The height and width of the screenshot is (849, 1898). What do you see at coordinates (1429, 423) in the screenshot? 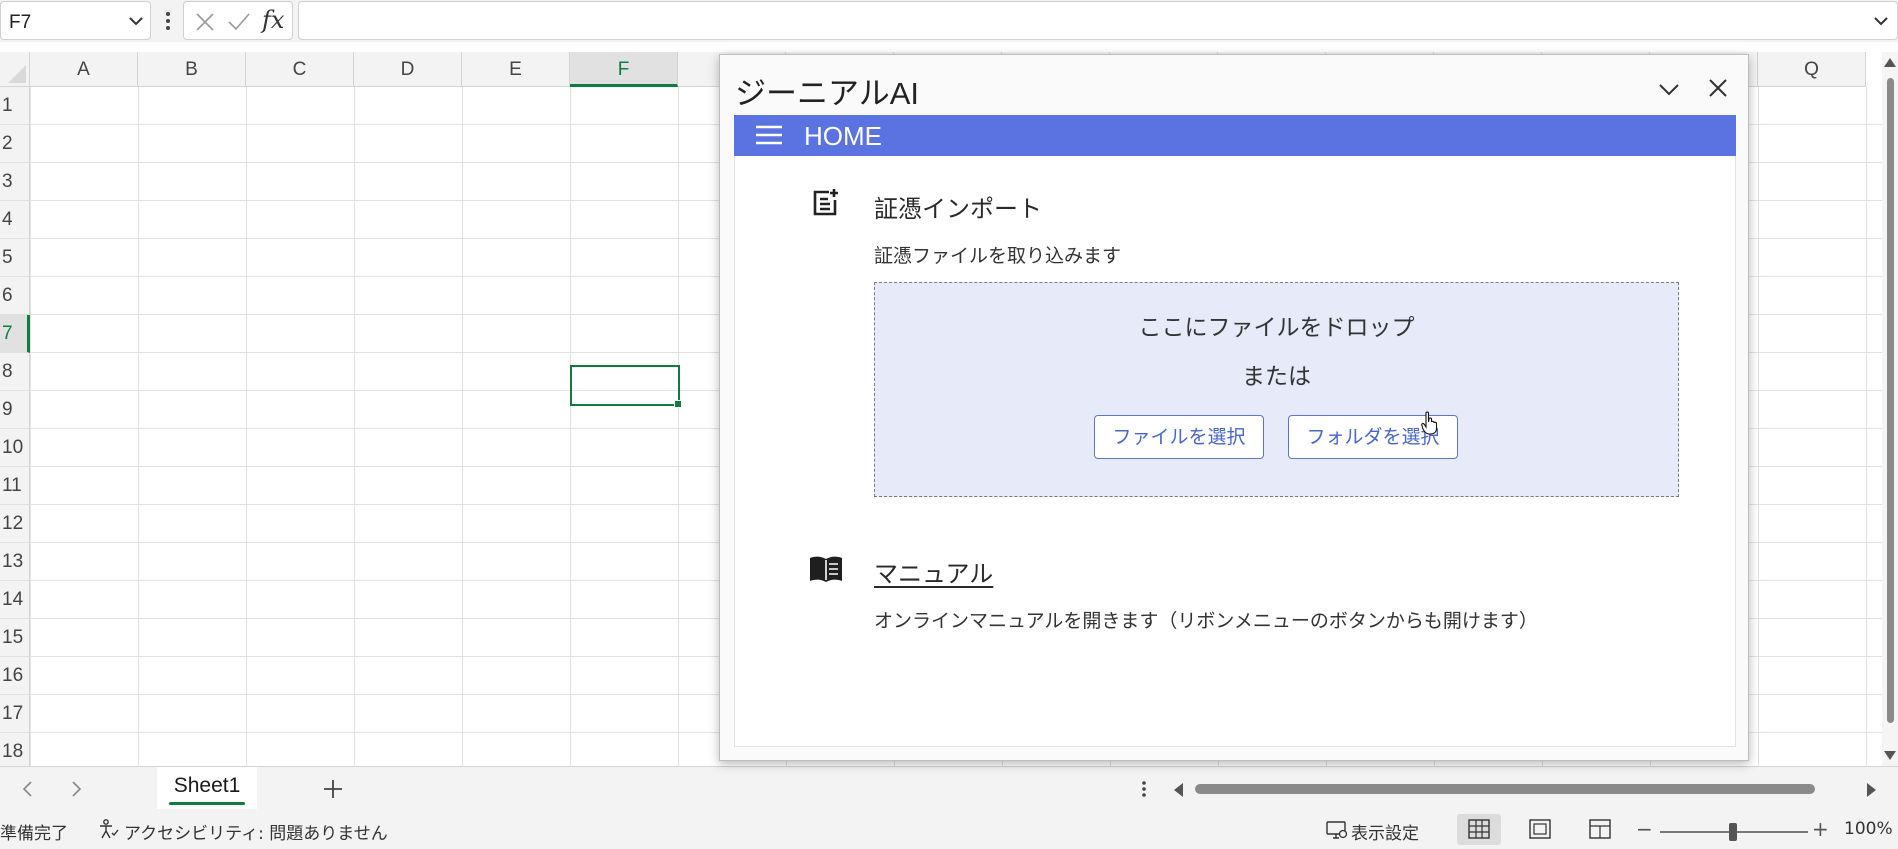
I see `hand-cursor-icon` at bounding box center [1429, 423].